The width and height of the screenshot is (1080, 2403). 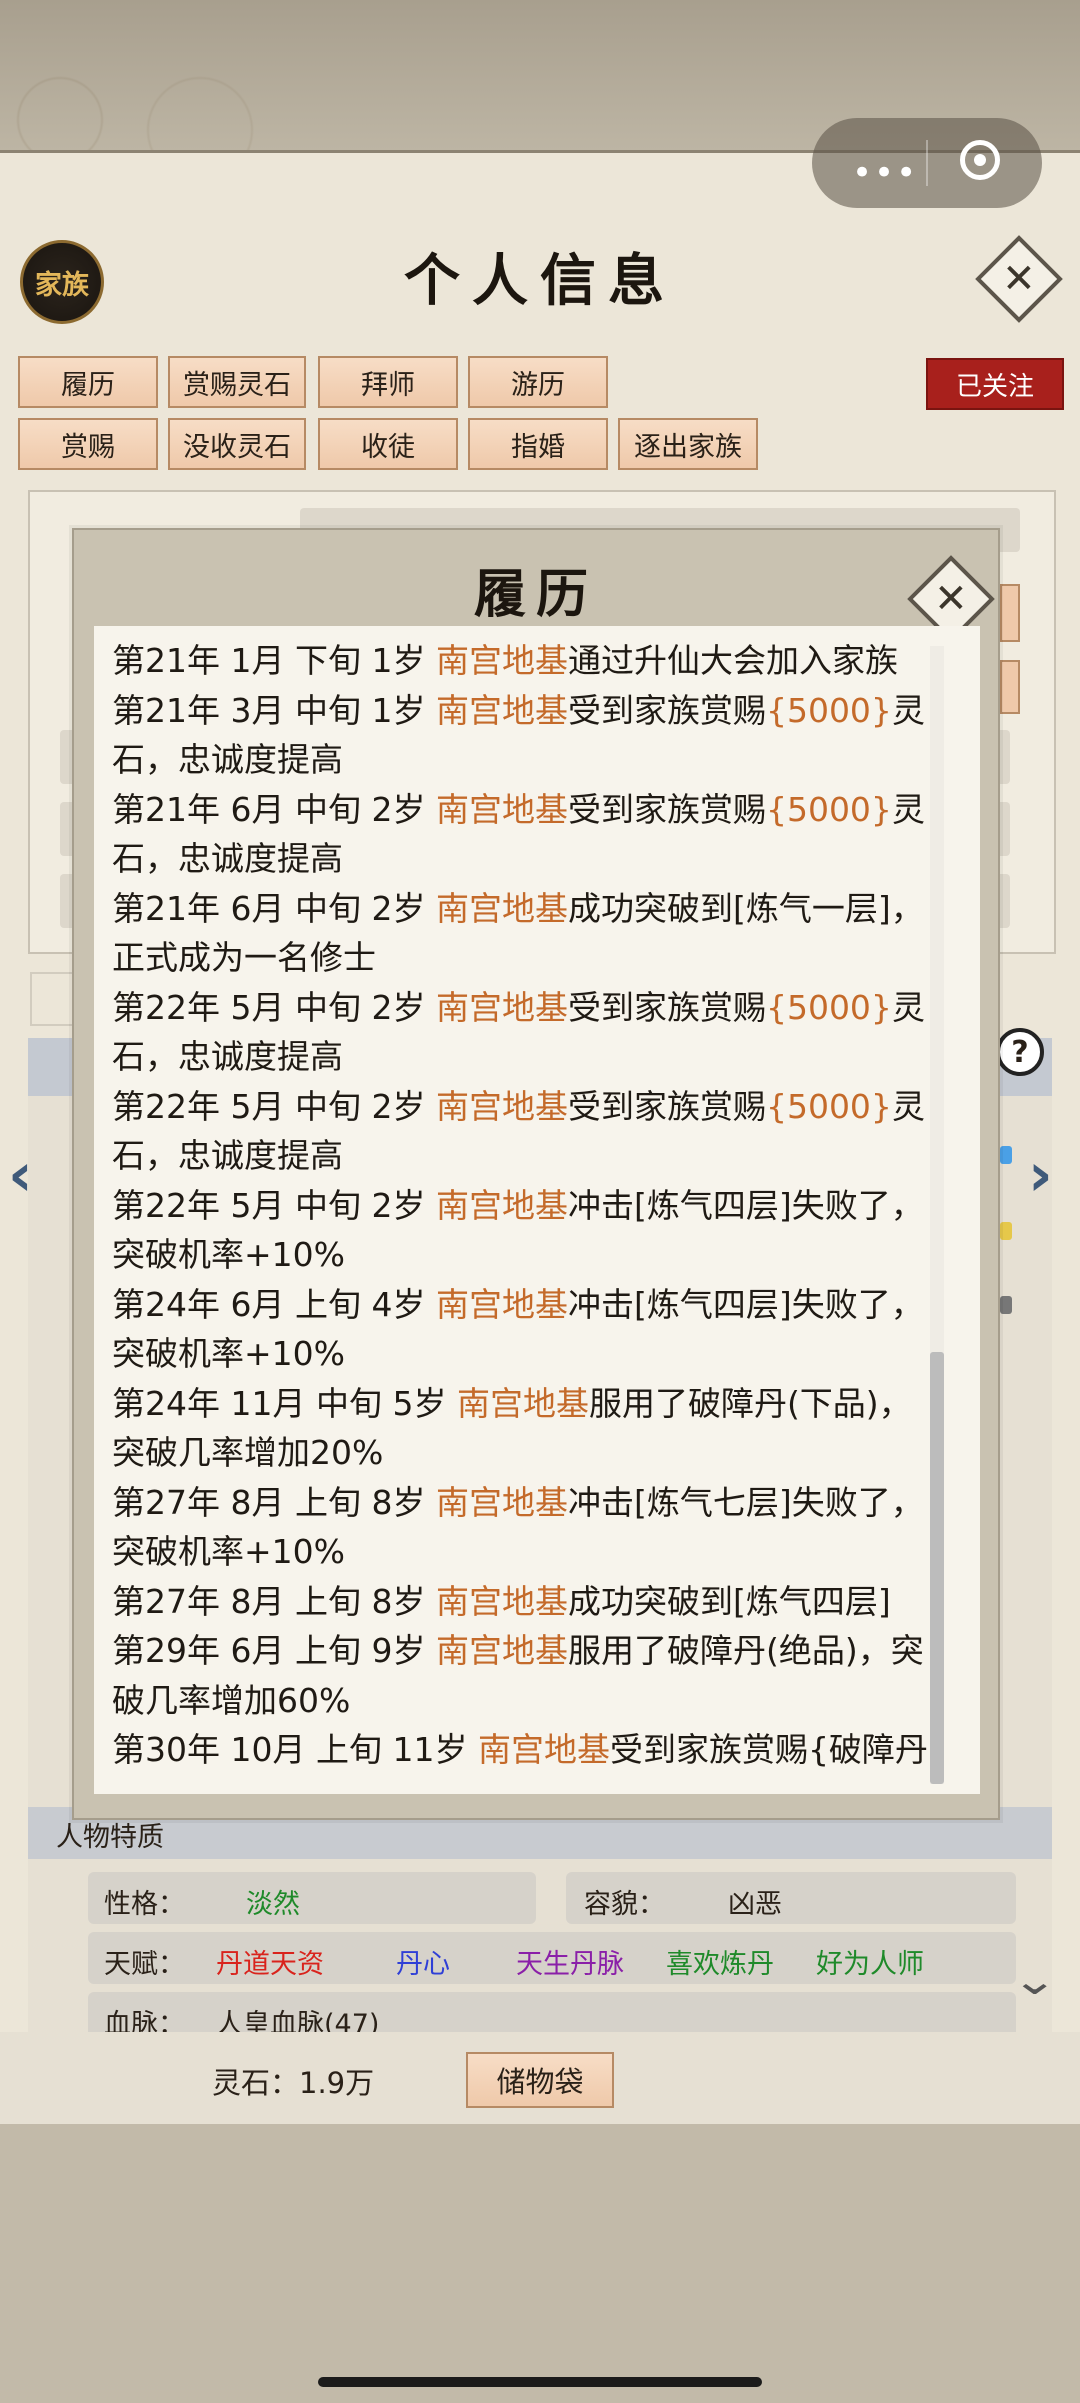 What do you see at coordinates (527, 1527) in the screenshot?
I see `history-entry: 第27年 8月 上旬 8岁 南宫地基冲击[炼气七层]失败了，突破机率+10%` at bounding box center [527, 1527].